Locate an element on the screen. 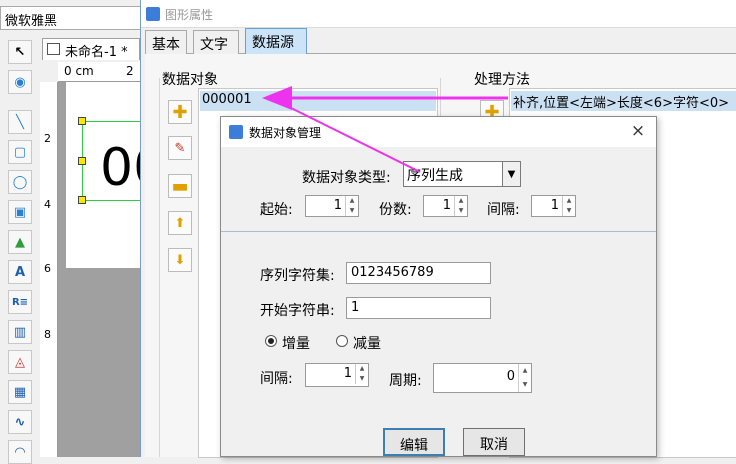  arrow-line-to-type is located at coordinates (347, 136).